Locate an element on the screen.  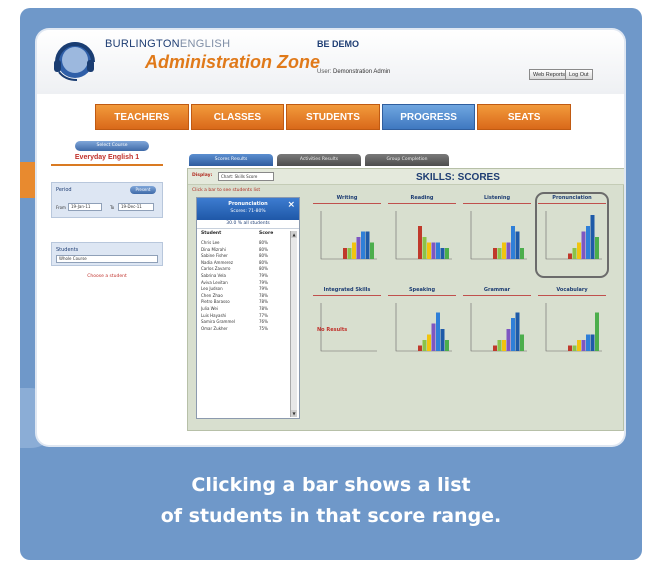
caption-line-1: Clicking a bar shows a list is located at coordinates (331, 485).